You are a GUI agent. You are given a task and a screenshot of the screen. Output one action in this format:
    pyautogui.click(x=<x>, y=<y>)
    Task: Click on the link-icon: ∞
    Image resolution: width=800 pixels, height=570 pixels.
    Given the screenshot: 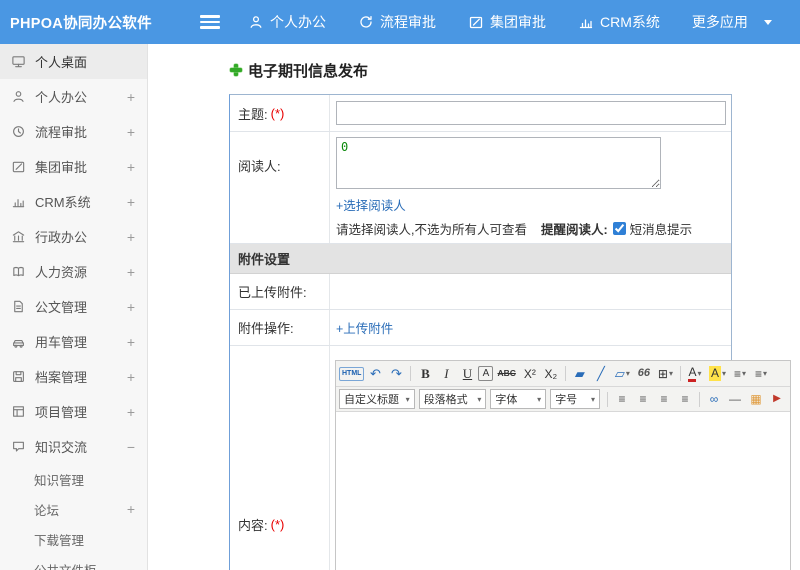 What is the action you would take?
    pyautogui.click(x=714, y=399)
    